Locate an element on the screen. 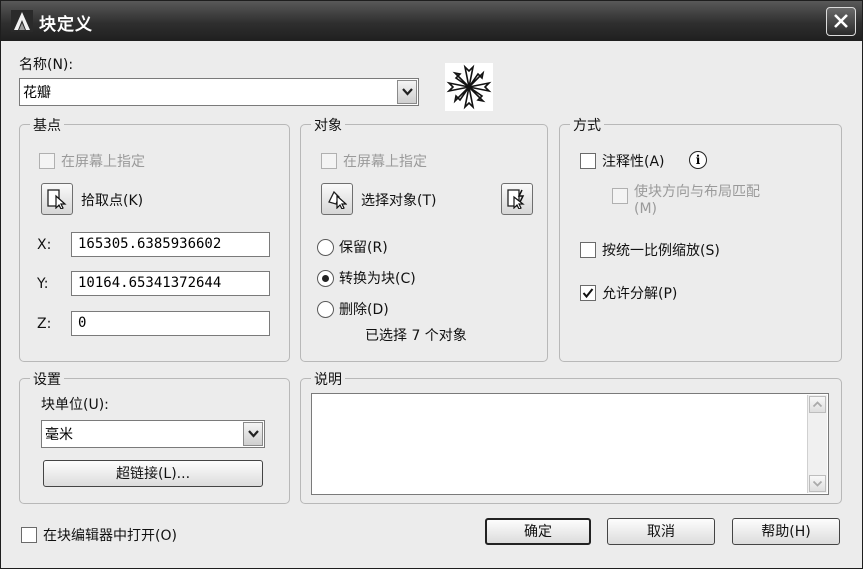 The height and width of the screenshot is (569, 863). retain-label: 保留(R) is located at coordinates (363, 248).